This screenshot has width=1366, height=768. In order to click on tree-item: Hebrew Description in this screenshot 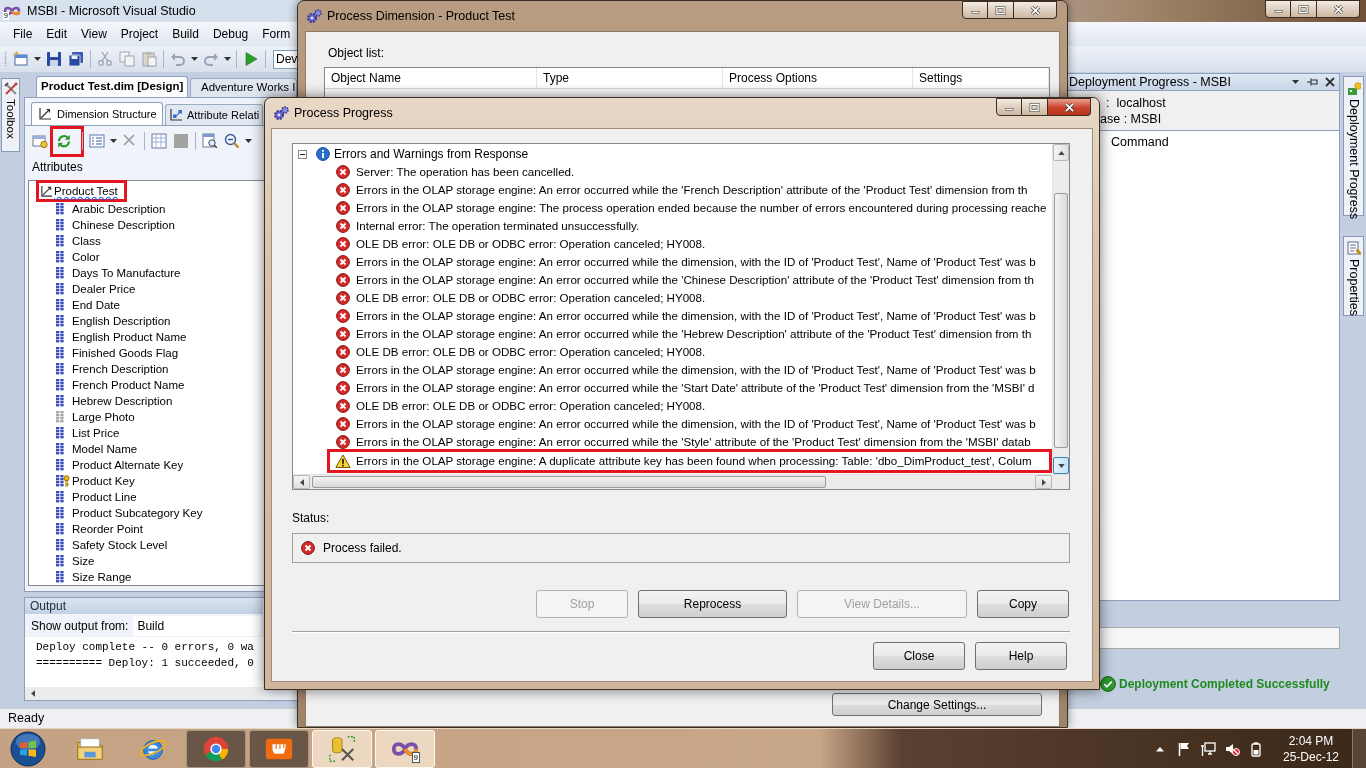, I will do `click(122, 401)`.